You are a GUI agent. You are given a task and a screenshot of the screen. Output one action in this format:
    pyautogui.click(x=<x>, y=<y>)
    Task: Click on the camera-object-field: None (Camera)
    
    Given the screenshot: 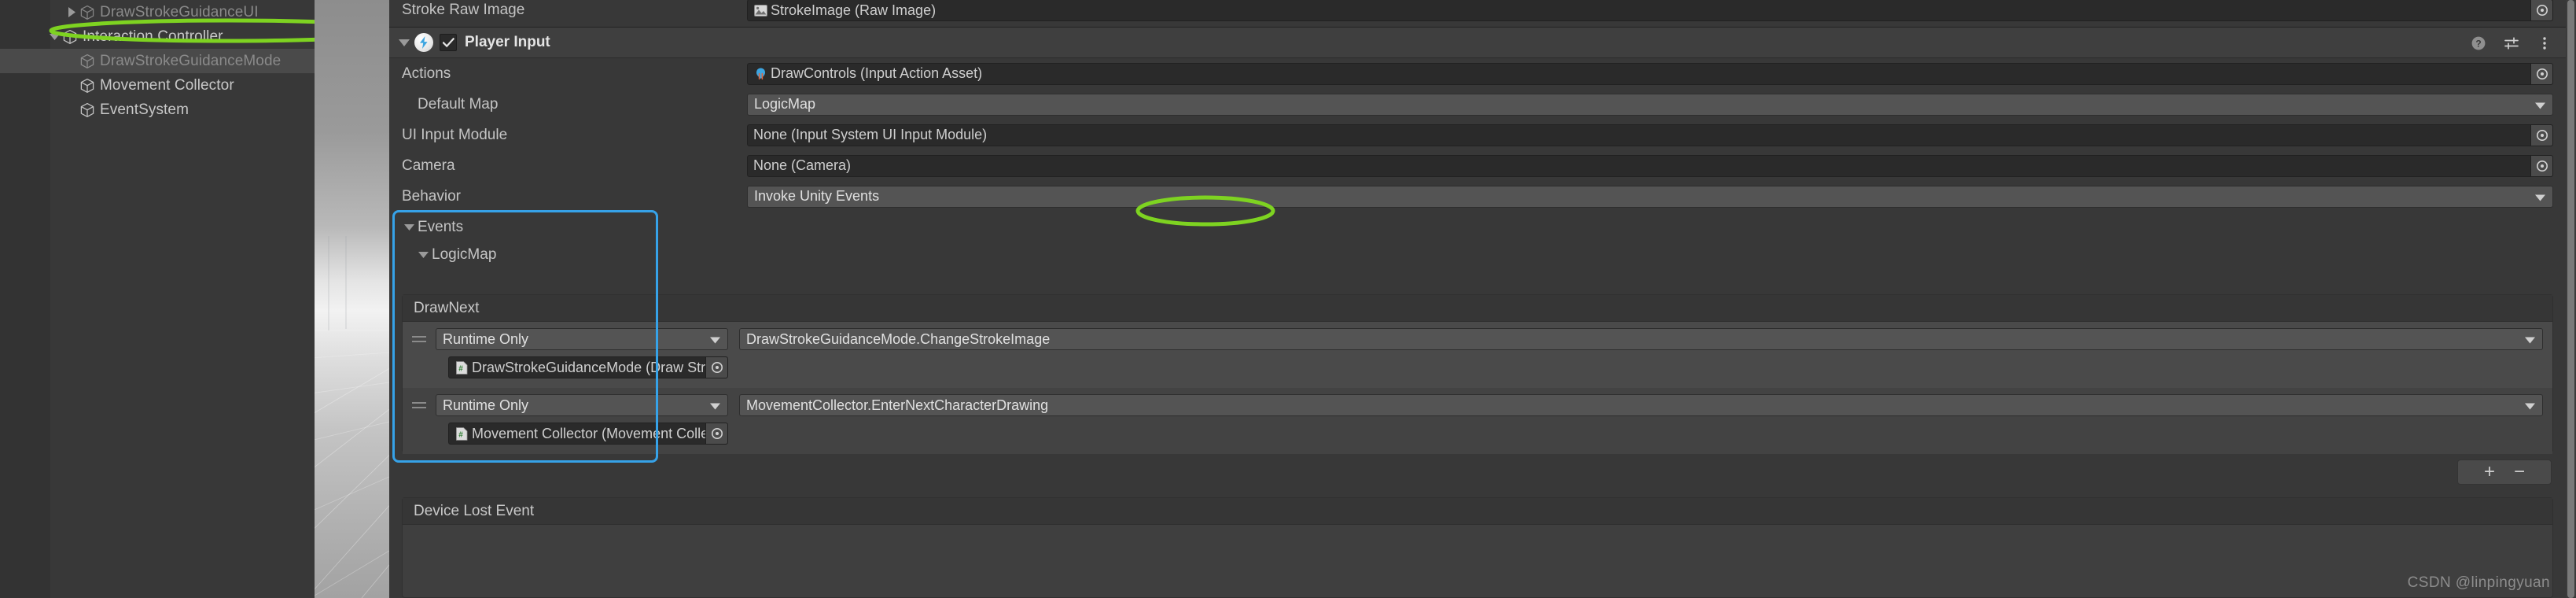 What is the action you would take?
    pyautogui.click(x=1650, y=165)
    